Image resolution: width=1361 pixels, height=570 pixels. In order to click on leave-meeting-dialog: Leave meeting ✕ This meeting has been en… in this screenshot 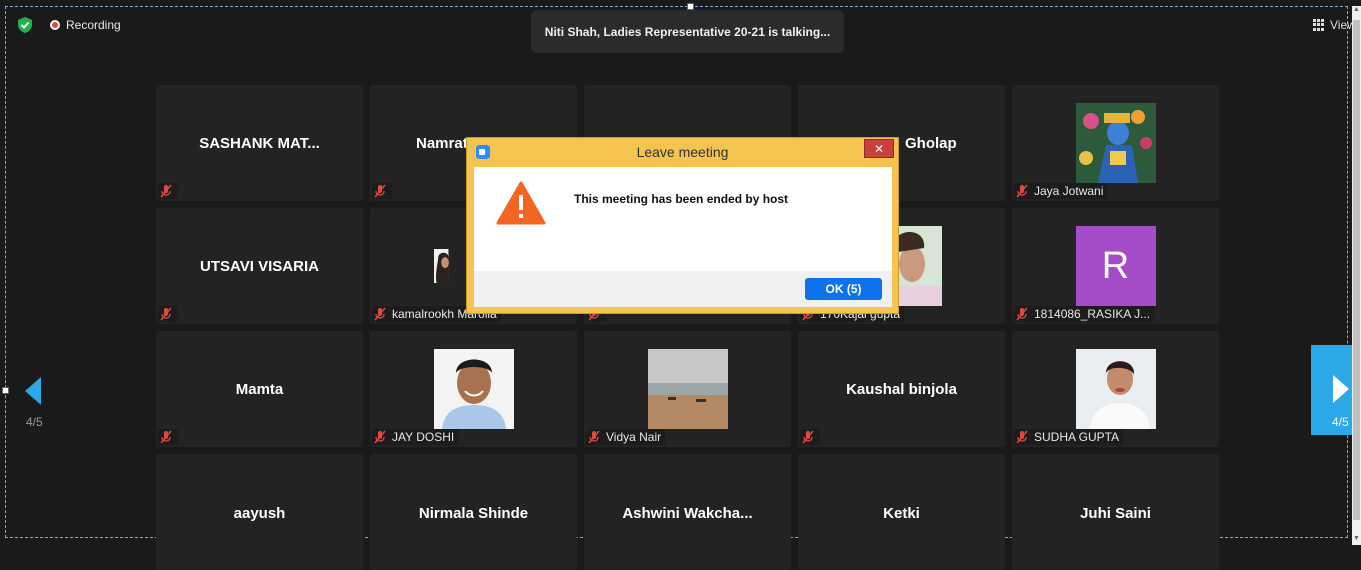, I will do `click(682, 225)`.